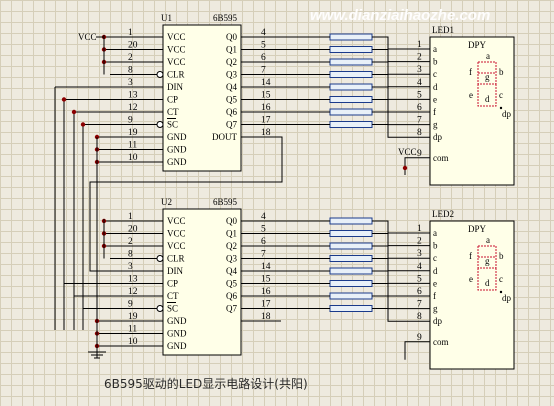  I want to click on pin-number: 17, so click(266, 305).